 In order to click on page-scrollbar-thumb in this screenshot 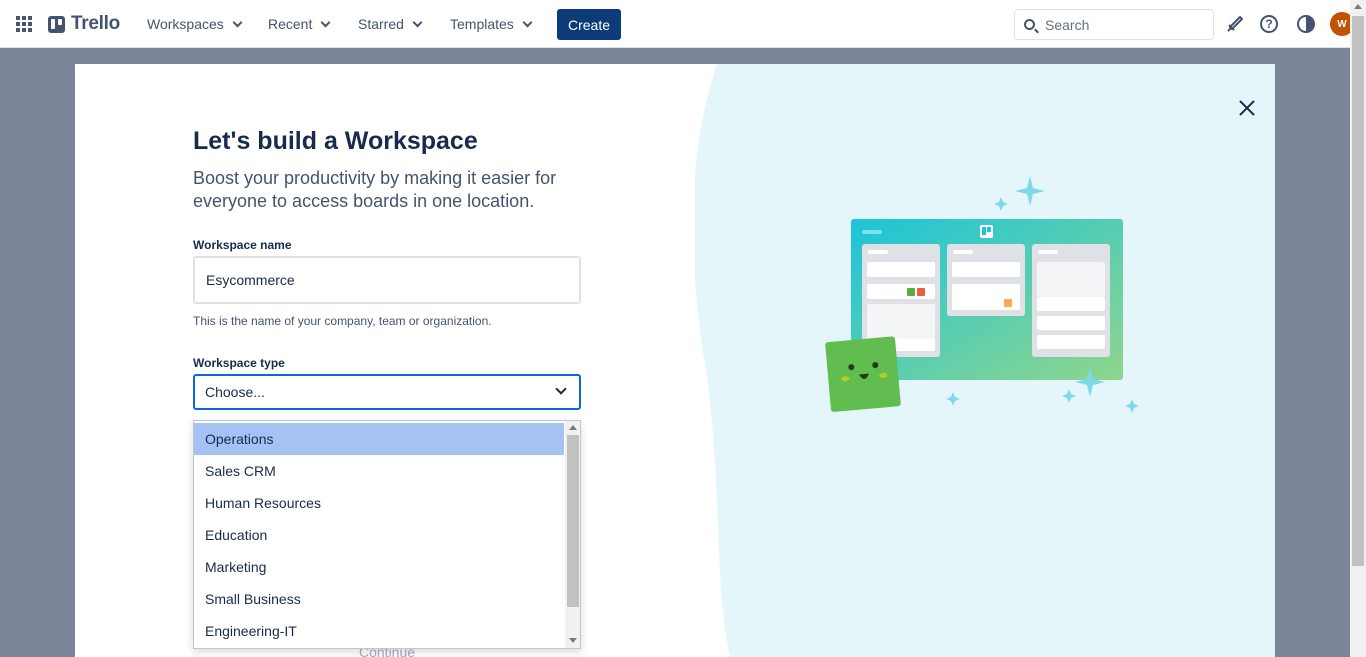, I will do `click(1358, 291)`.